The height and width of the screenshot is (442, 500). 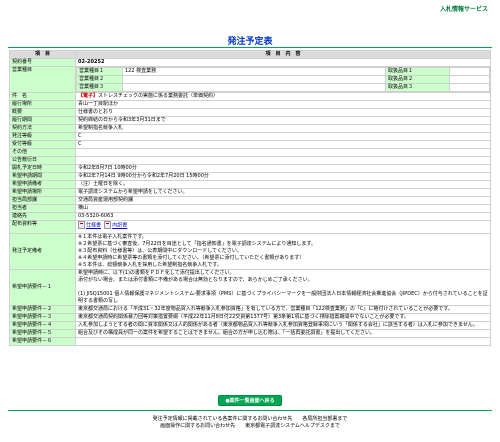 I want to click on row-period: 履行期間 契約締結の日から令和3年3月31日まで, so click(x=250, y=120).